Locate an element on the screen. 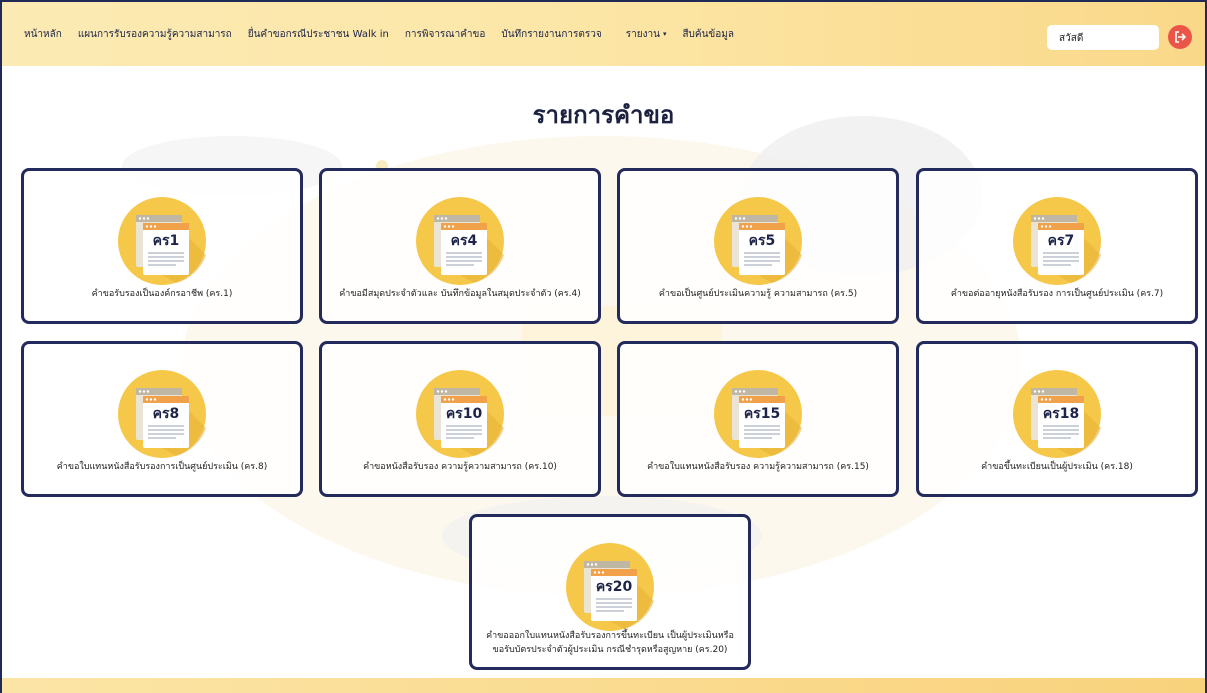  document-window-icon: คร15 is located at coordinates (758, 414).